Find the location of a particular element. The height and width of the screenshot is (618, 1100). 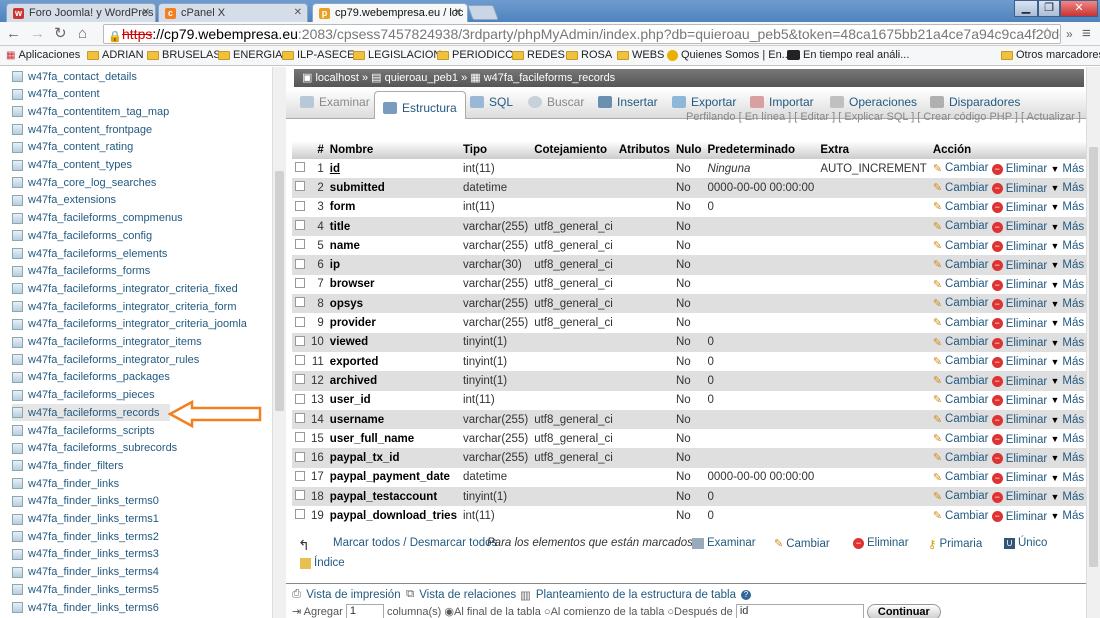

sidebar-item-table: w47fa_facileforms_elements is located at coordinates (89, 253).